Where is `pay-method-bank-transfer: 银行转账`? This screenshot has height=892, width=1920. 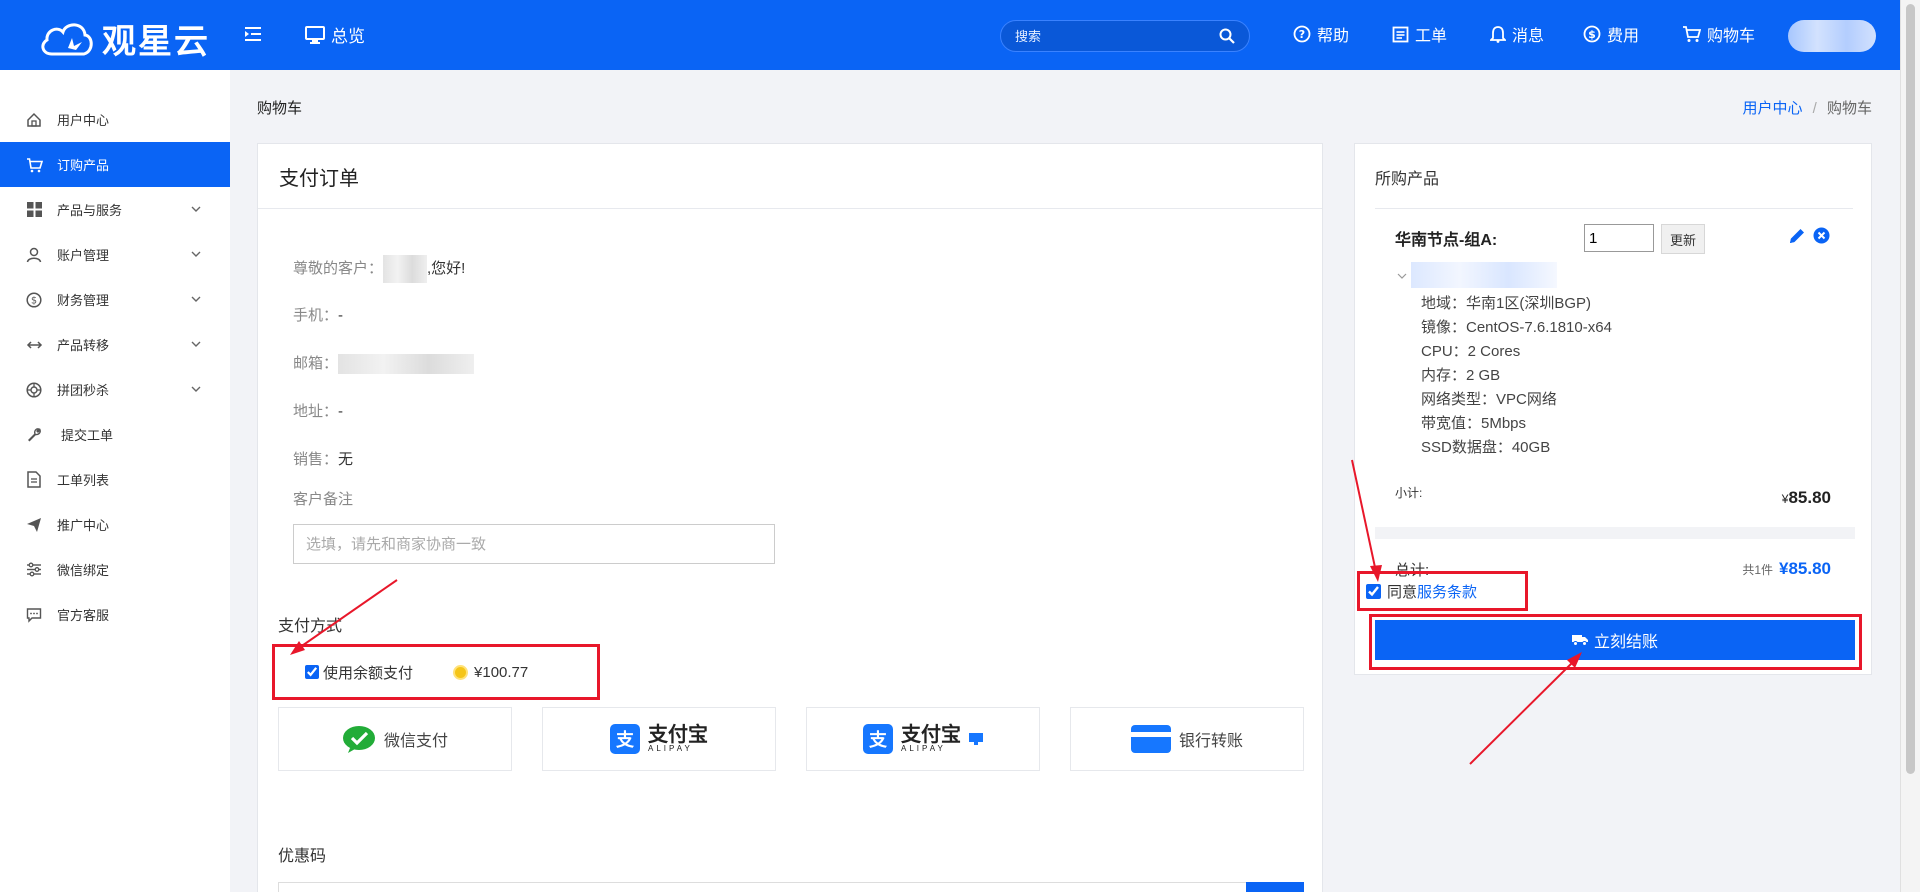
pay-method-bank-transfer: 银行转账 is located at coordinates (1187, 739).